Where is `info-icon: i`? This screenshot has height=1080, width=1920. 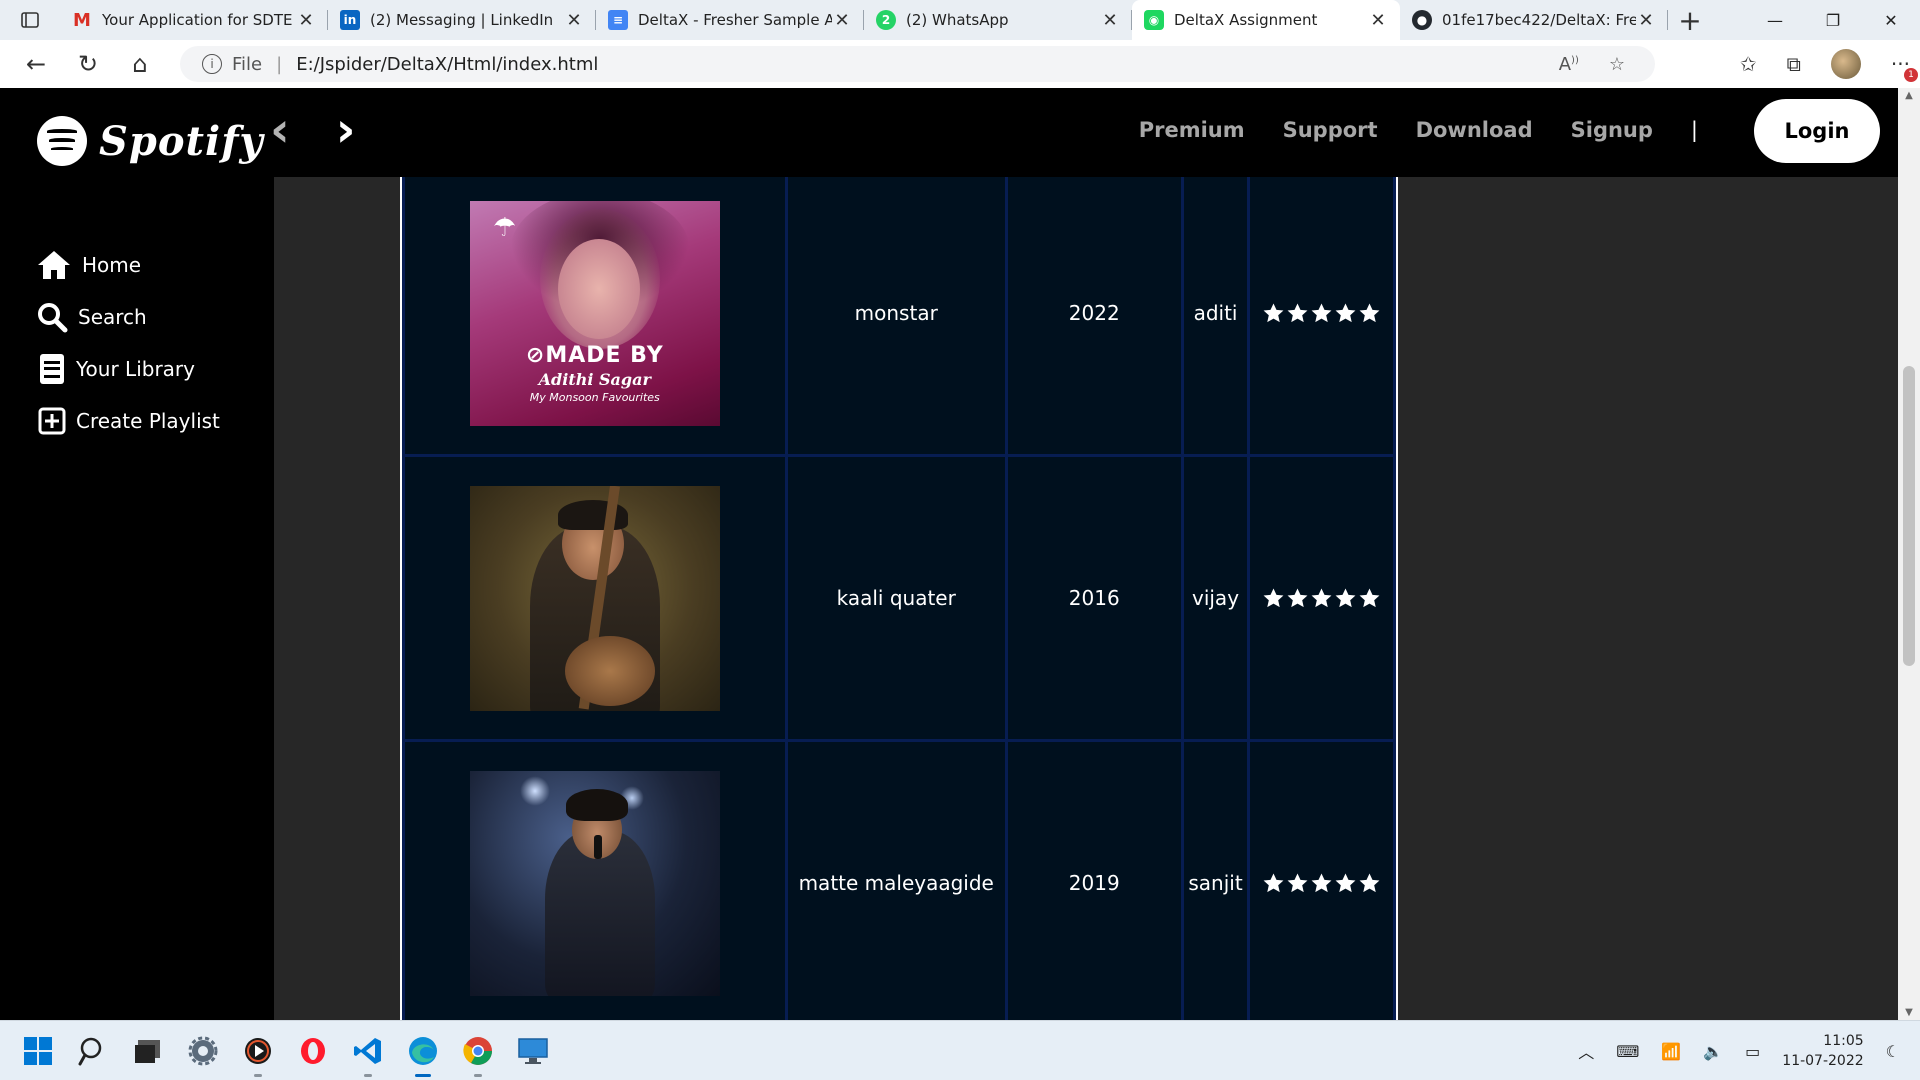 info-icon: i is located at coordinates (212, 64).